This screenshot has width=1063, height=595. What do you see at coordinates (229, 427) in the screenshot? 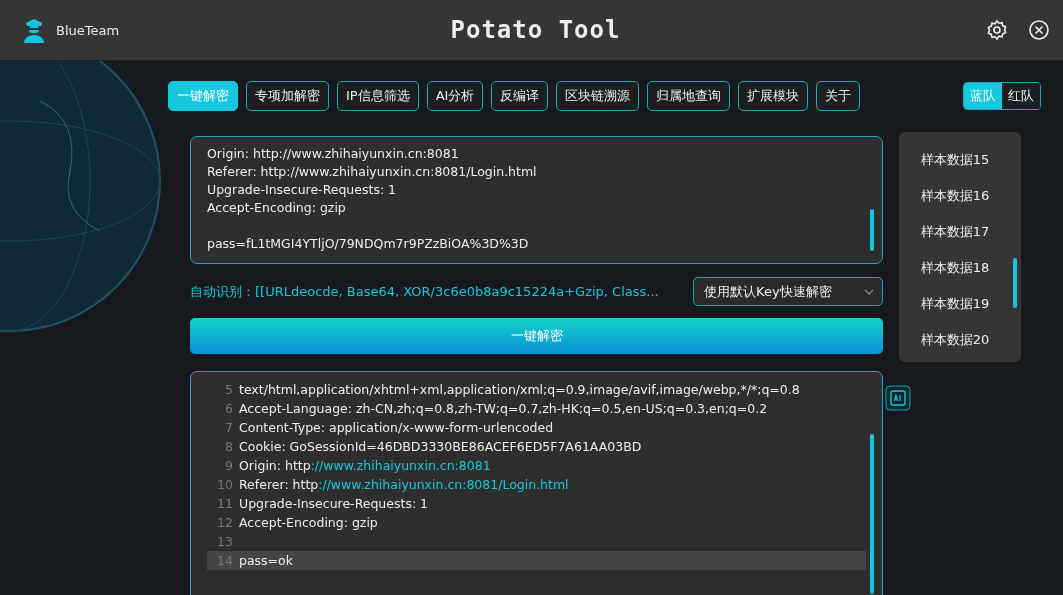
I see `line-number: 7` at bounding box center [229, 427].